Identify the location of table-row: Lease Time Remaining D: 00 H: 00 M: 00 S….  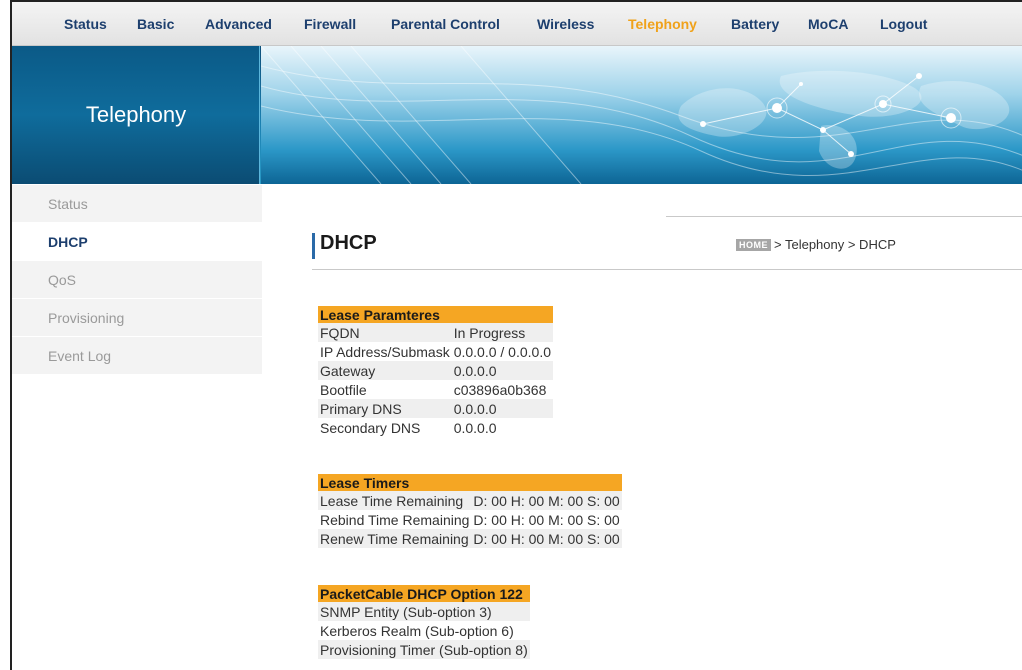
(470, 500).